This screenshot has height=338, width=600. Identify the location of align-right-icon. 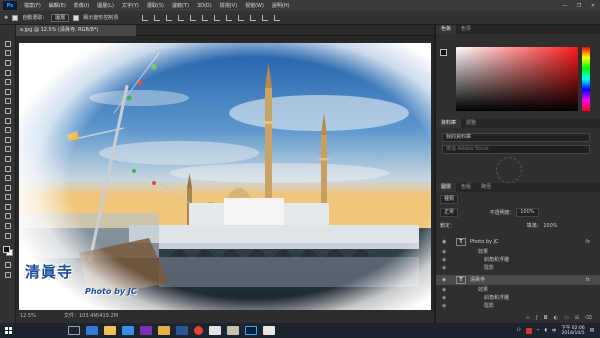
(205, 17).